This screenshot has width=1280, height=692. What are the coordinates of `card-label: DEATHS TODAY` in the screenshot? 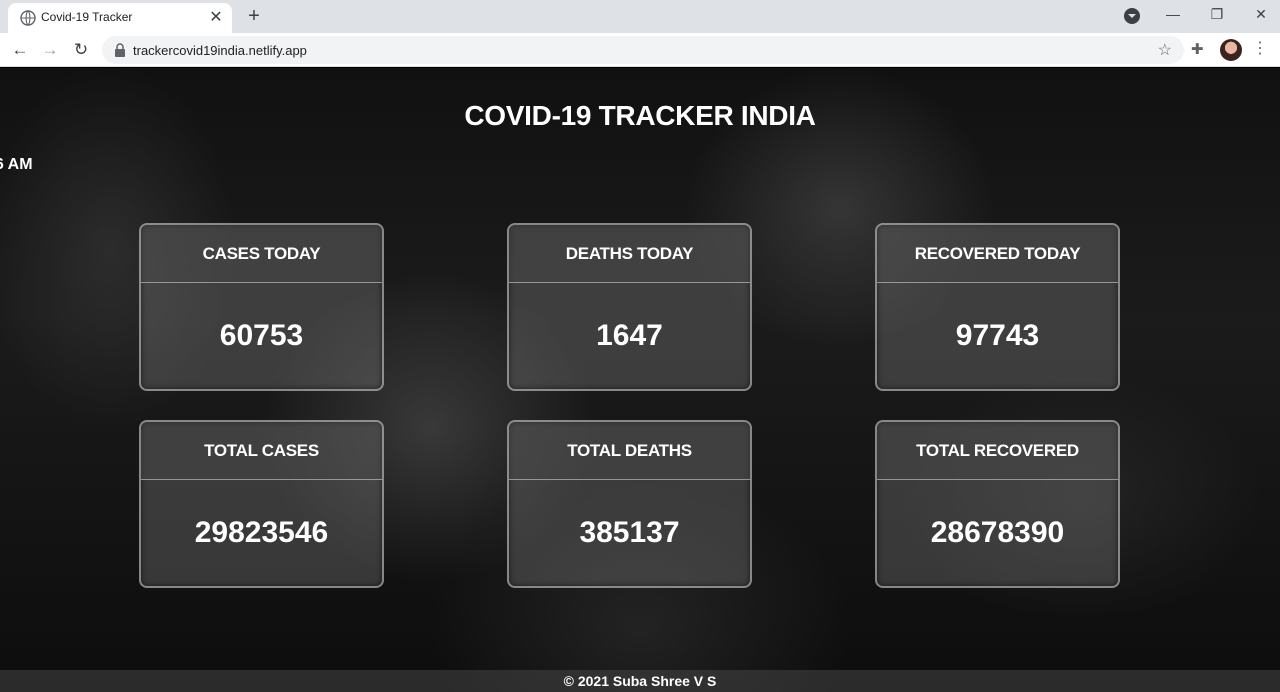 It's located at (629, 254).